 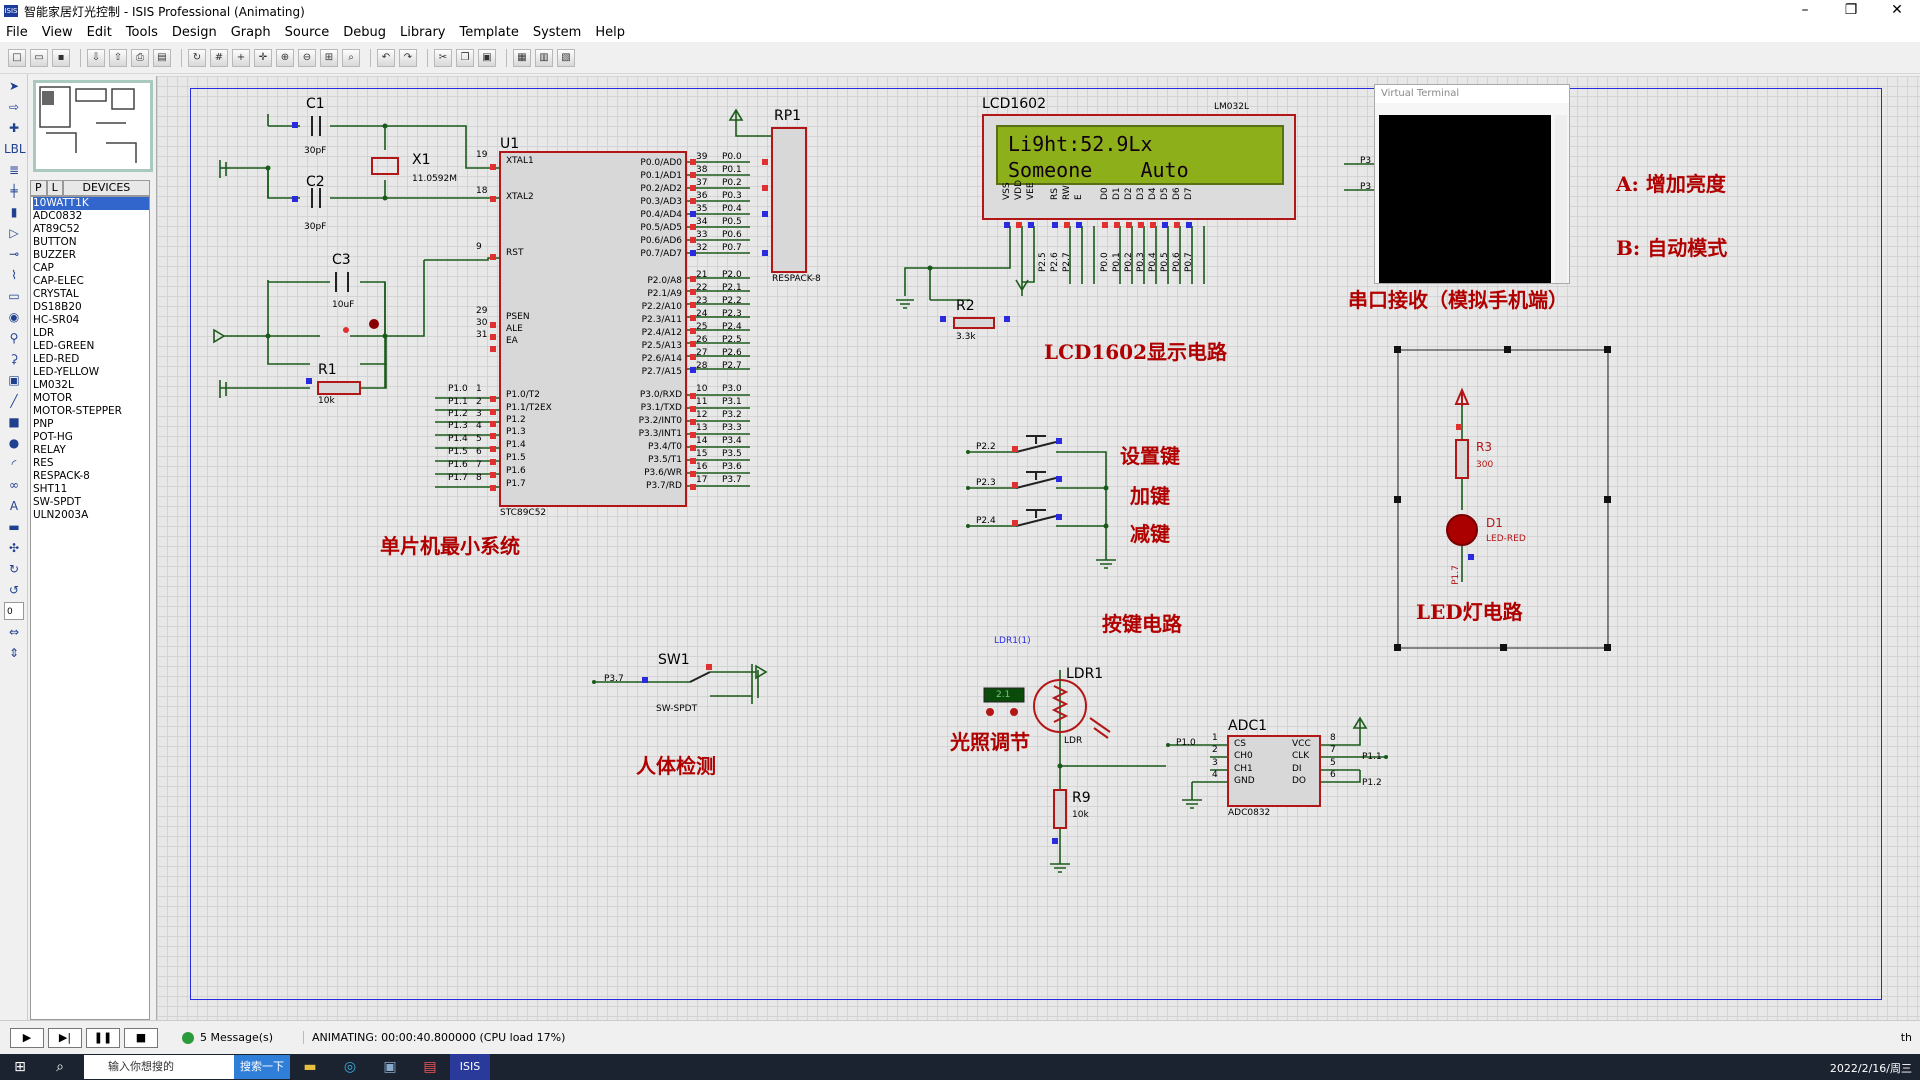 I want to click on close-button: ✕, so click(x=1897, y=11).